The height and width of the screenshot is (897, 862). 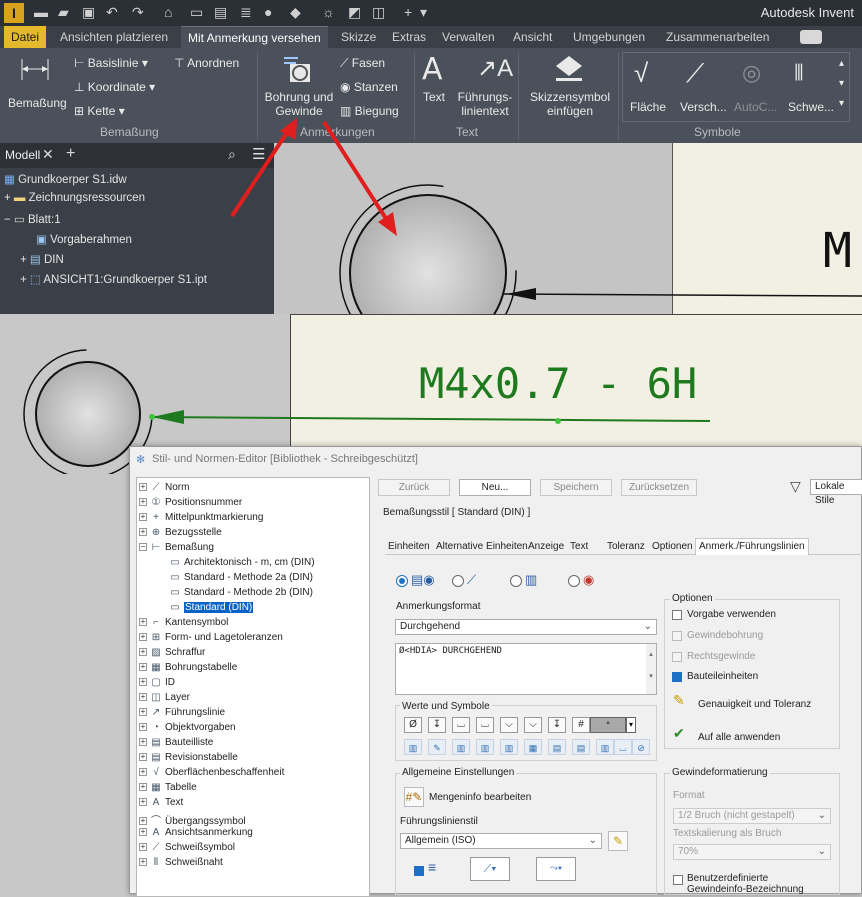 I want to click on rechtsgewinde-checkbox, so click(x=677, y=657).